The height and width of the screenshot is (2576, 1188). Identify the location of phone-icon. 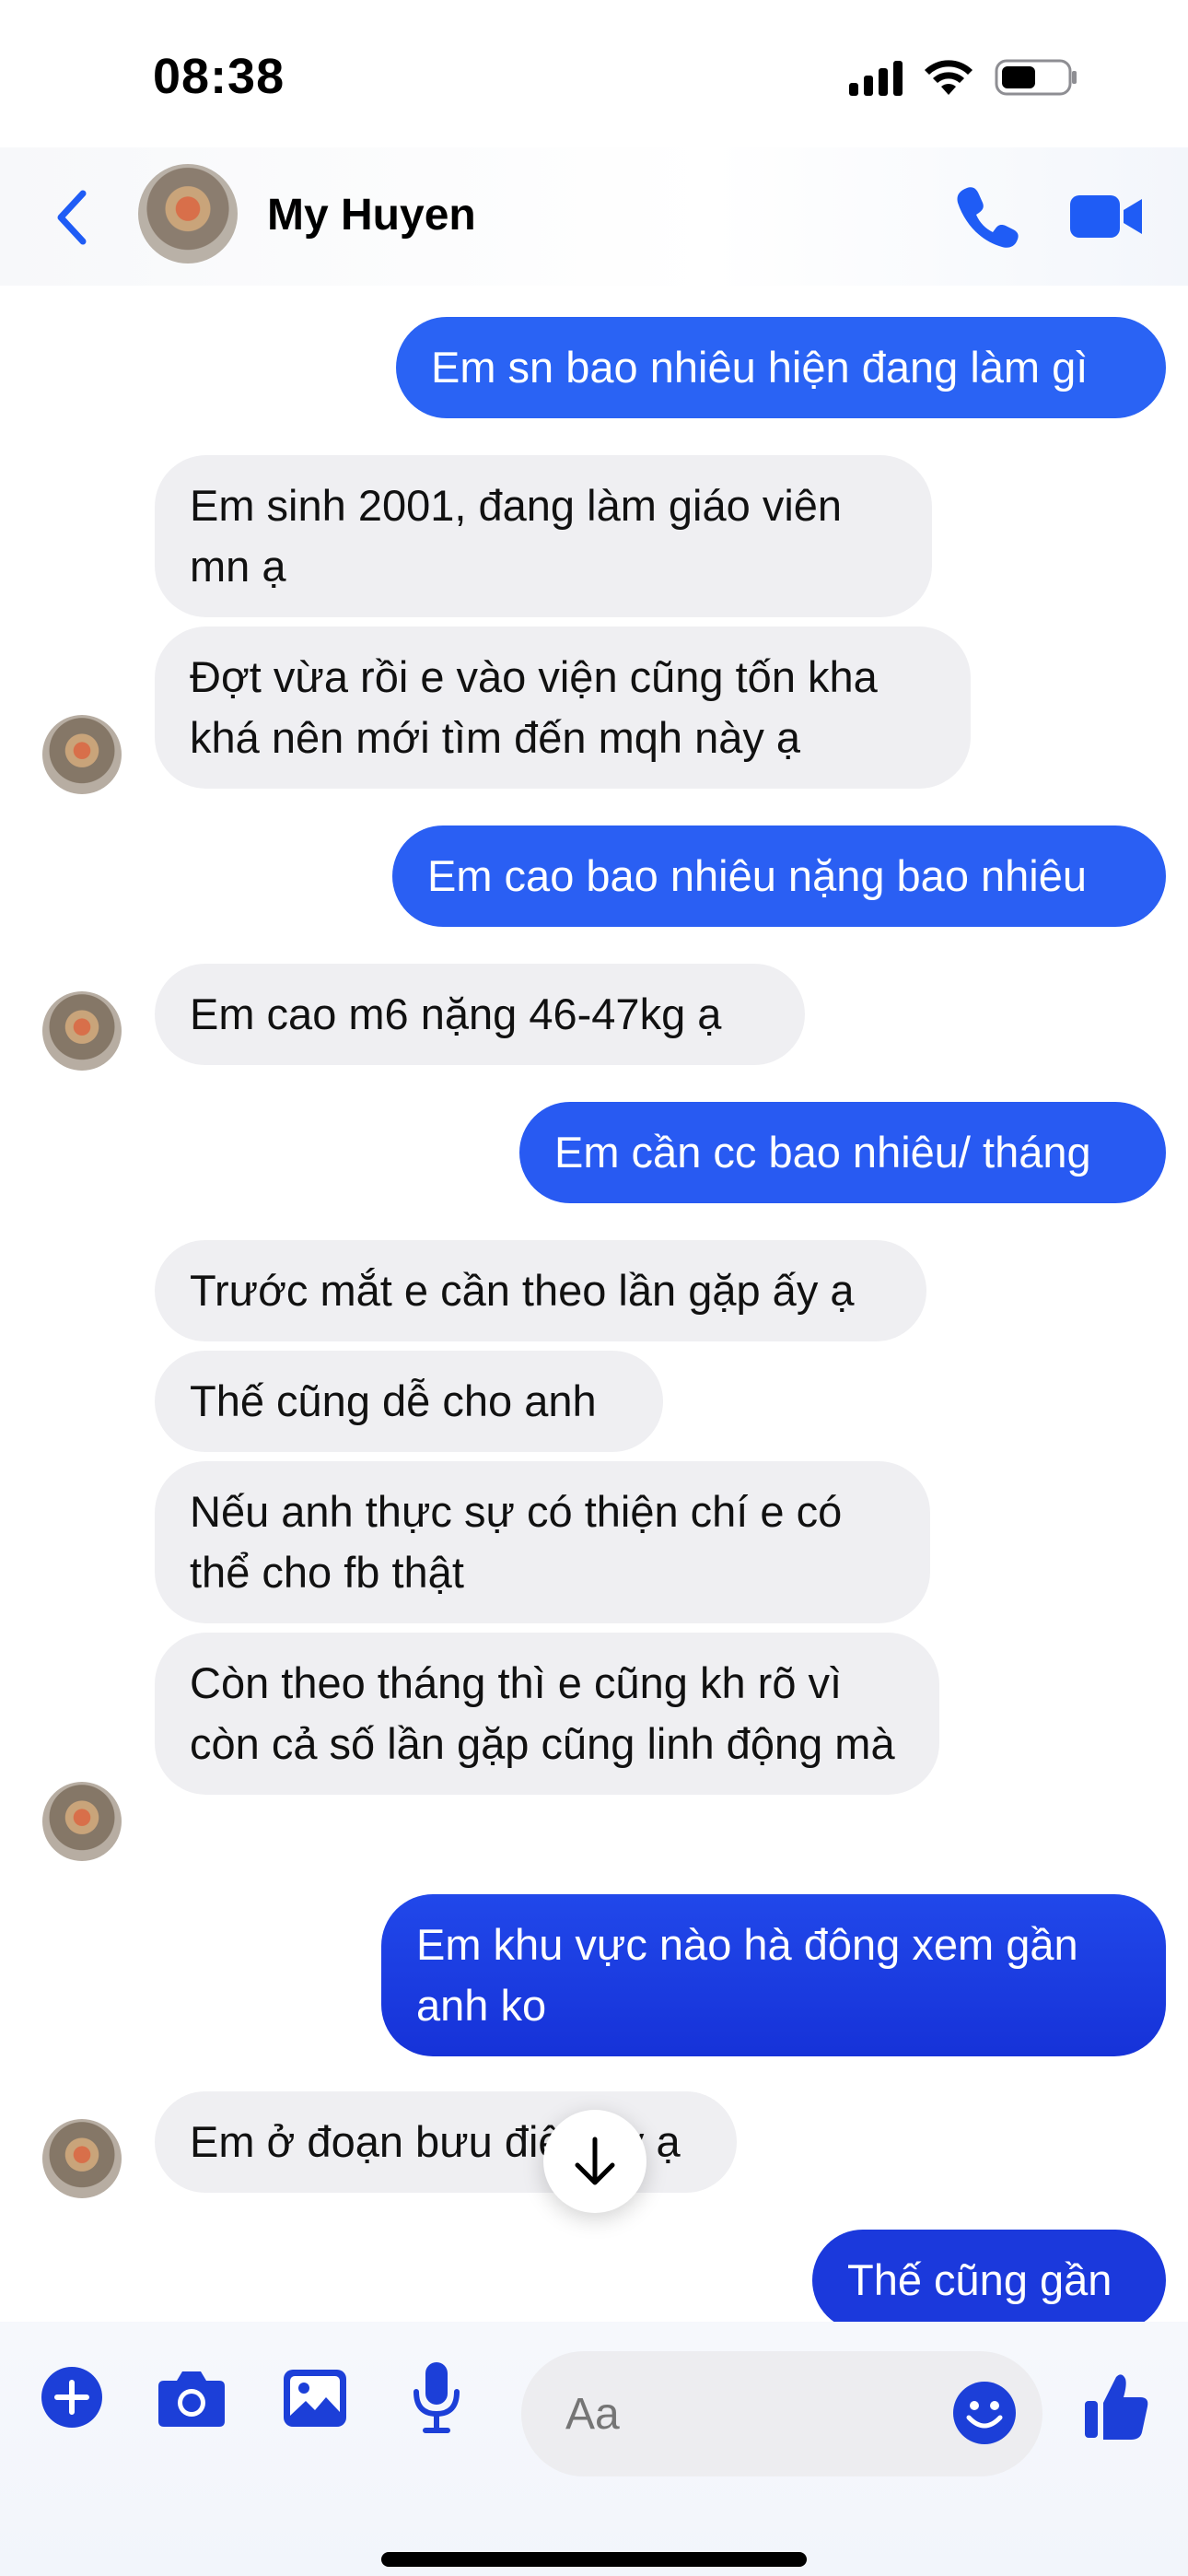
(987, 215).